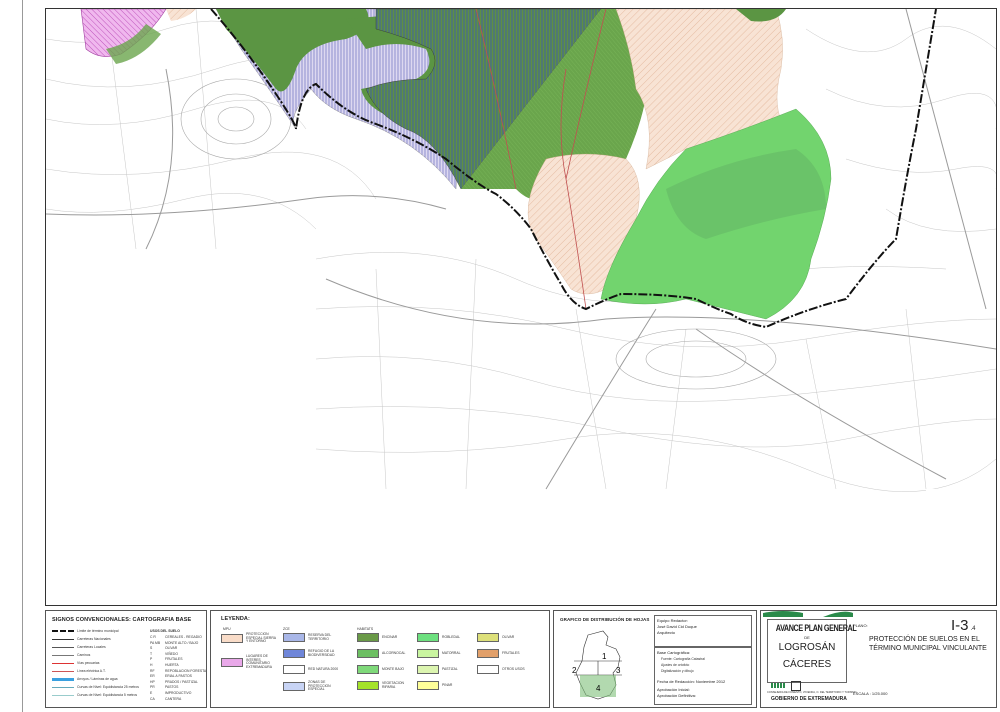 This screenshot has height=712, width=1000. I want to click on logo-emblem, so click(796, 686).